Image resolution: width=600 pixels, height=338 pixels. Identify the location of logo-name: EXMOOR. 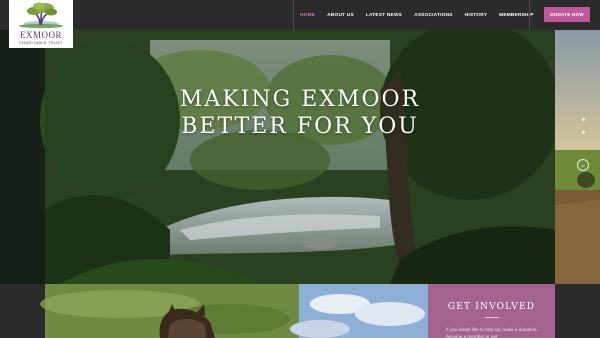
(40, 35).